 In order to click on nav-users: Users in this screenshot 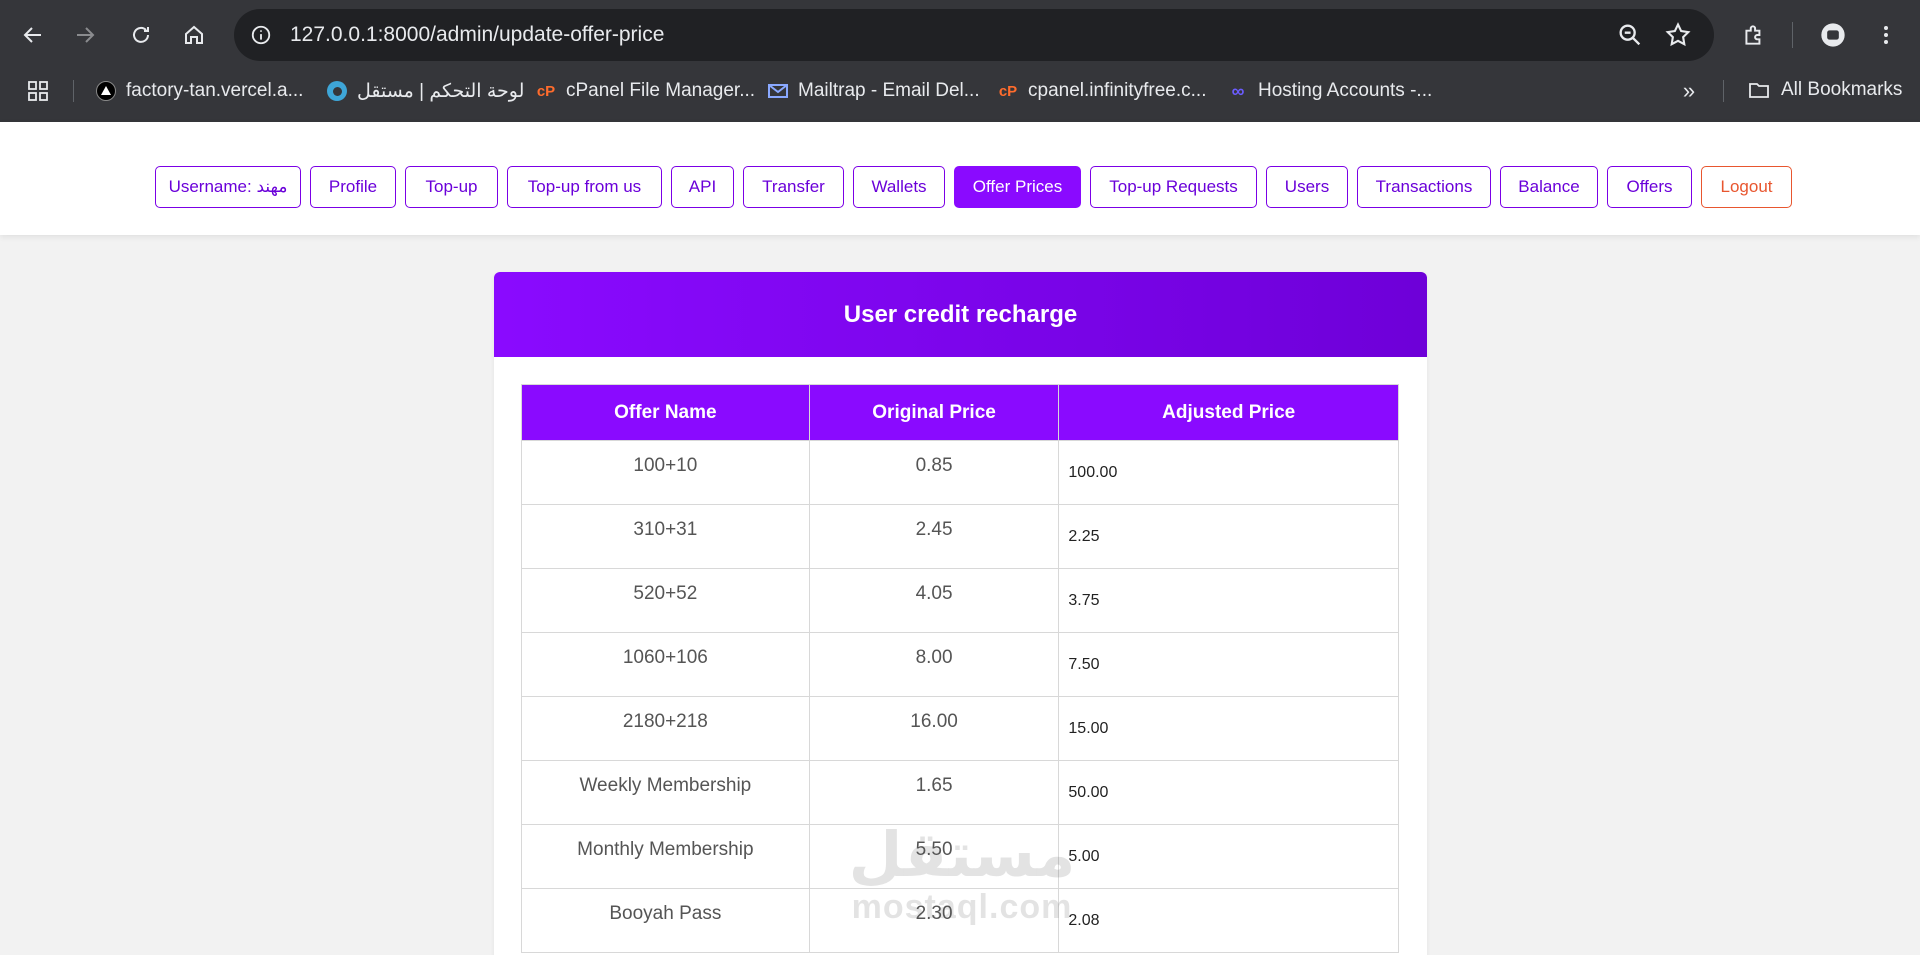, I will do `click(1307, 187)`.